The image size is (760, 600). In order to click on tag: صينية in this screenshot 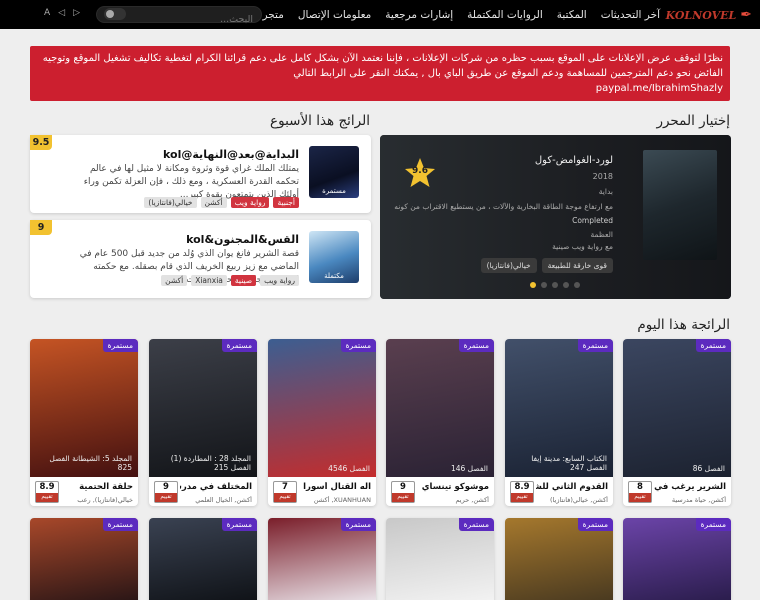, I will do `click(243, 280)`.